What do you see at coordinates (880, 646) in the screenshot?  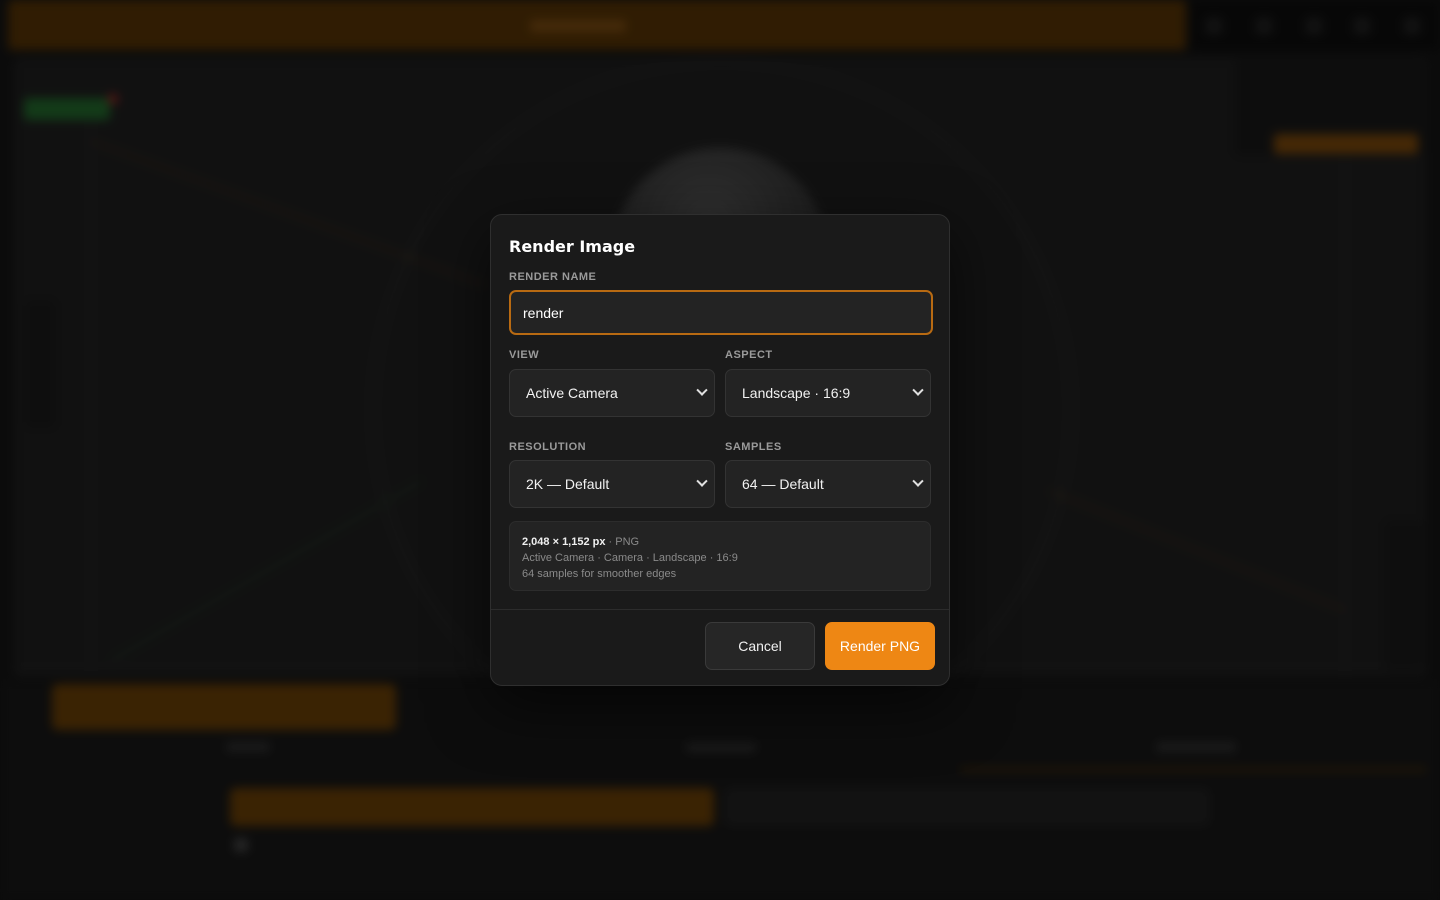 I see `render-png-button: Render PNG` at bounding box center [880, 646].